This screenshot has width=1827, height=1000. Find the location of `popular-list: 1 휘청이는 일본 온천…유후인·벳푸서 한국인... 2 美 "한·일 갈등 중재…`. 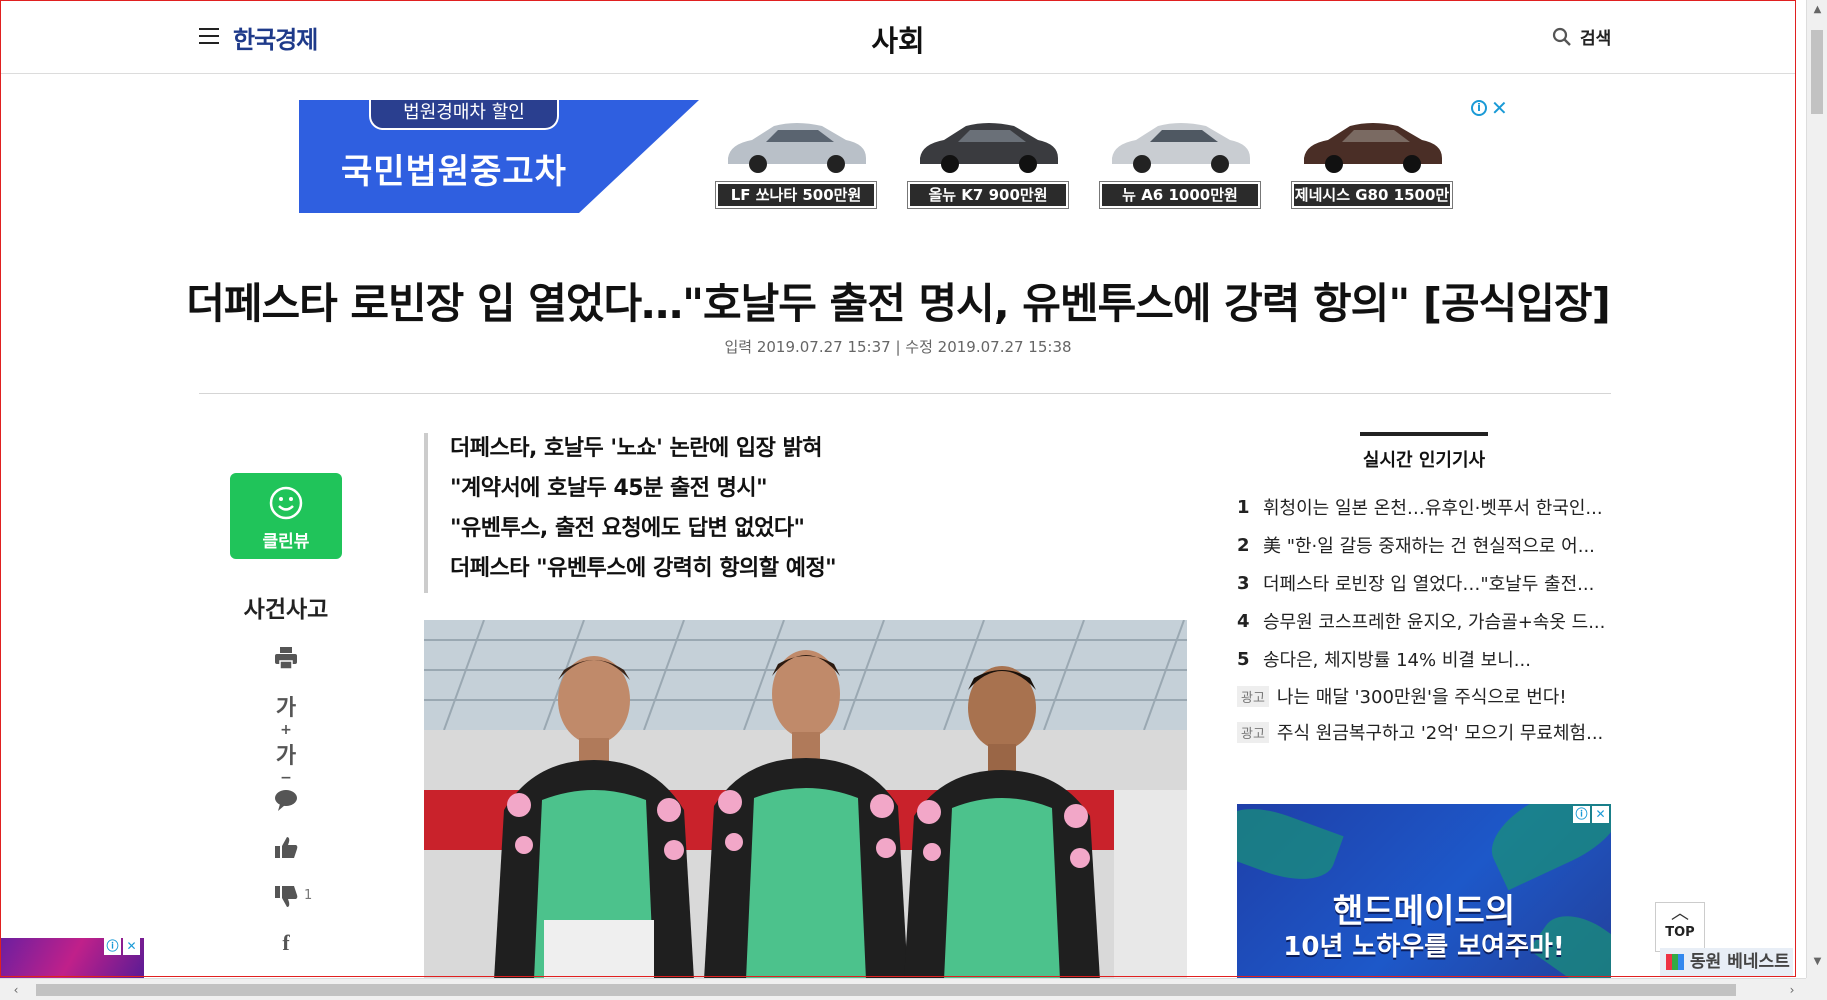

popular-list: 1 휘청이는 일본 온천…유후인·벳푸서 한국인... 2 美 "한·일 갈등 중재… is located at coordinates (1424, 619).